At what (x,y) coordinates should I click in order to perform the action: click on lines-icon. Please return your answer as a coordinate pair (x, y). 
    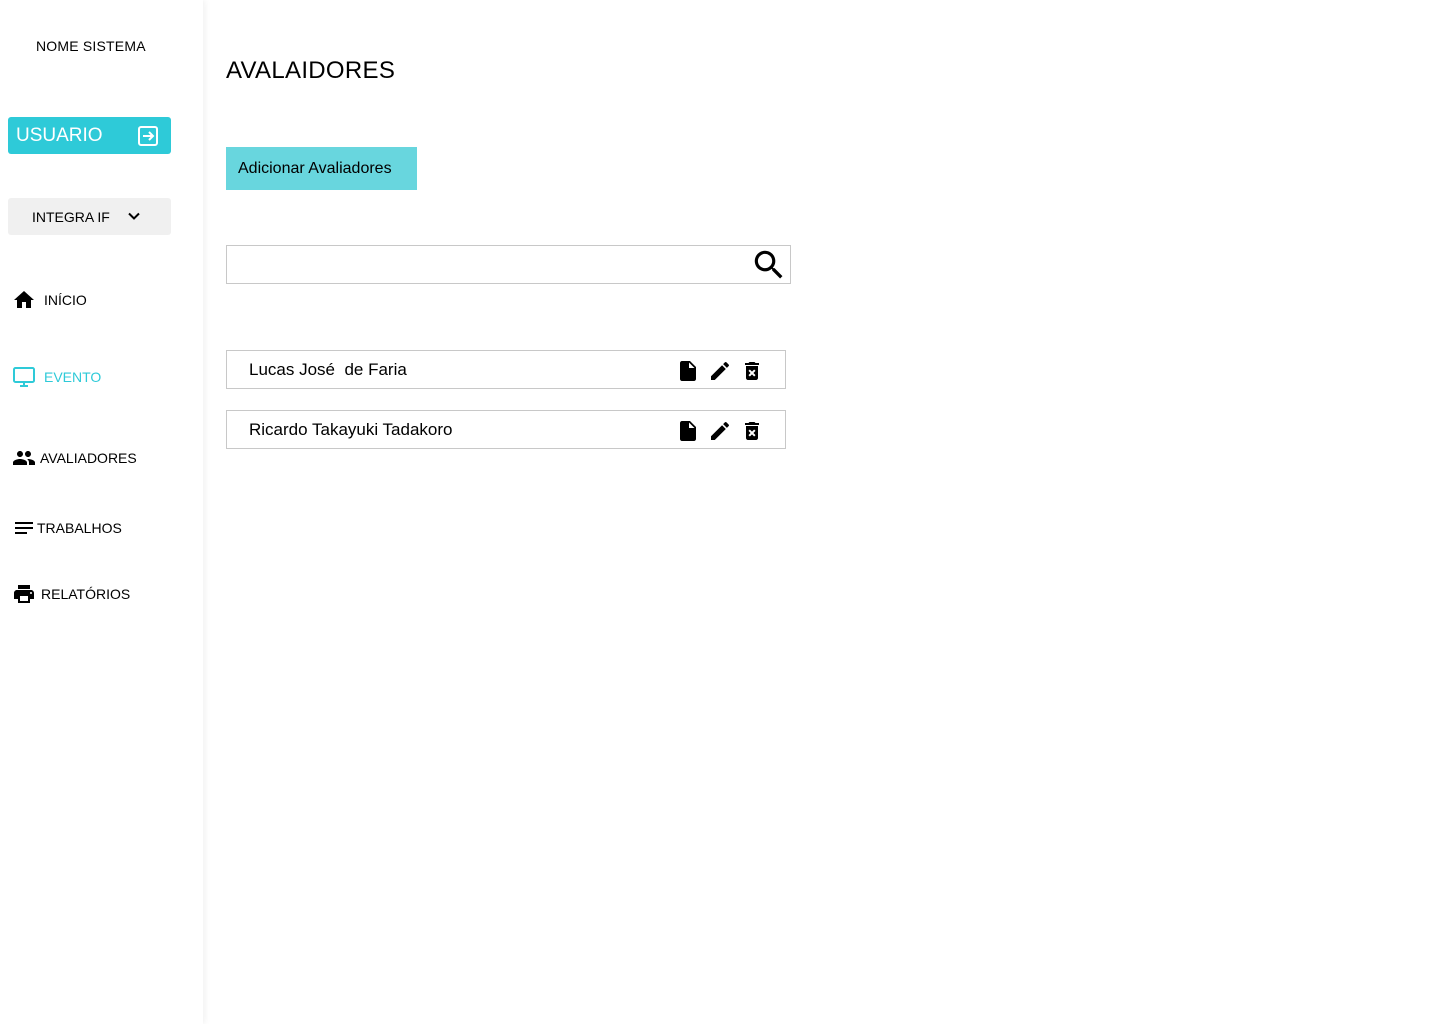
    Looking at the image, I should click on (24, 528).